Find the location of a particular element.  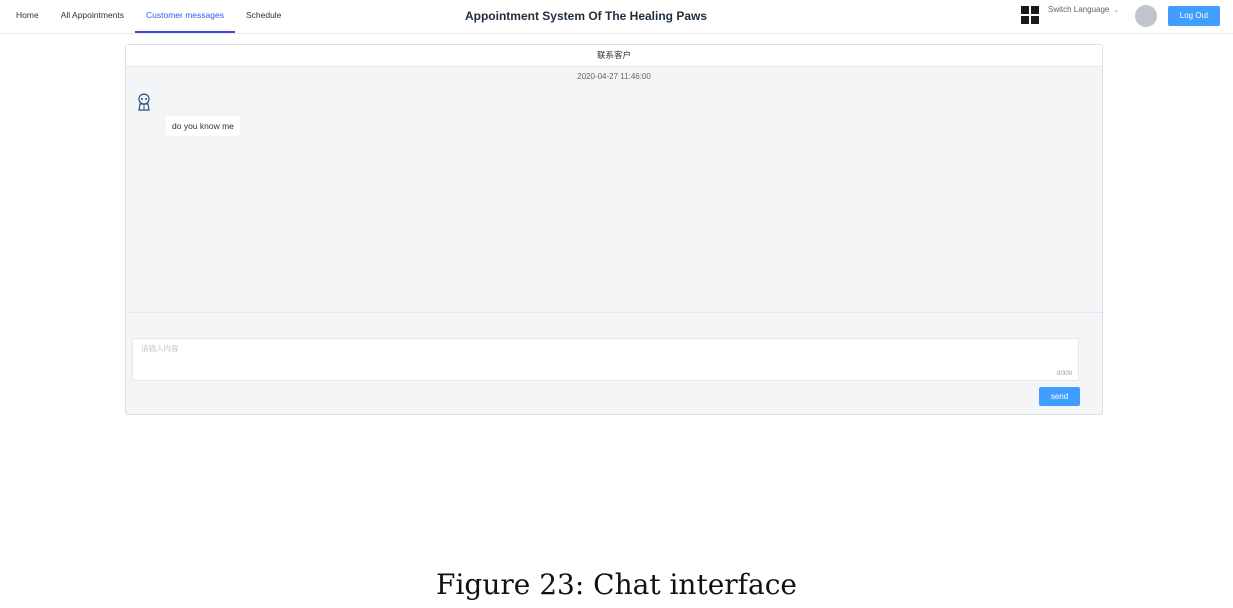

nav-all-appointments: All Appointments is located at coordinates (92, 16).